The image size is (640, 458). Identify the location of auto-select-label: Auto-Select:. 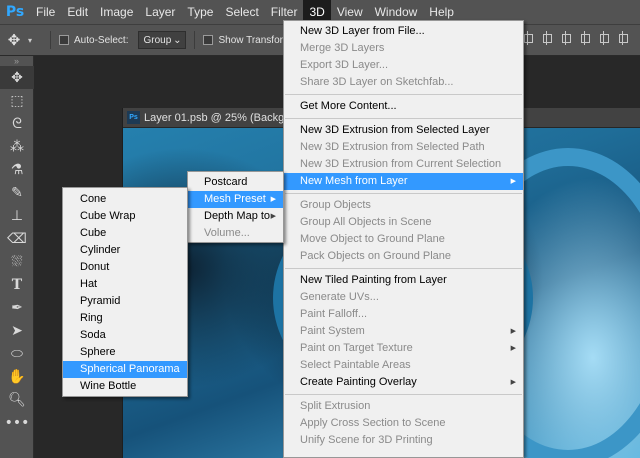
(101, 40).